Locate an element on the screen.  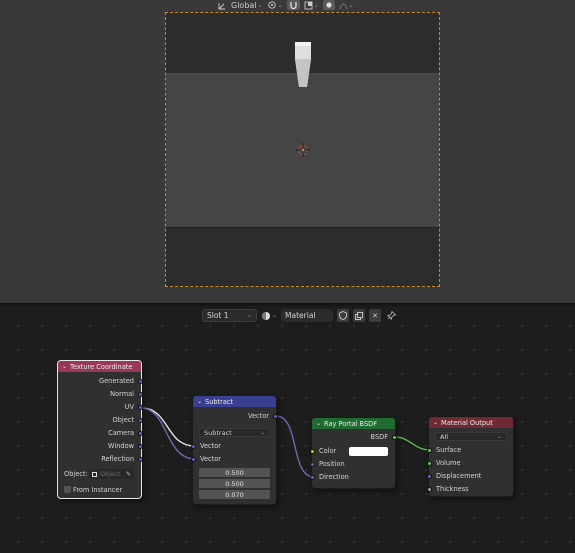
socket-input-position is located at coordinates (312, 464).